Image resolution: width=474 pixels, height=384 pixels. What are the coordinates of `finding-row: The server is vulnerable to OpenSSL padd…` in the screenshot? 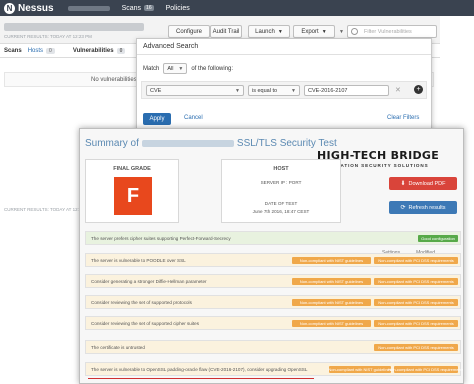 It's located at (274, 369).